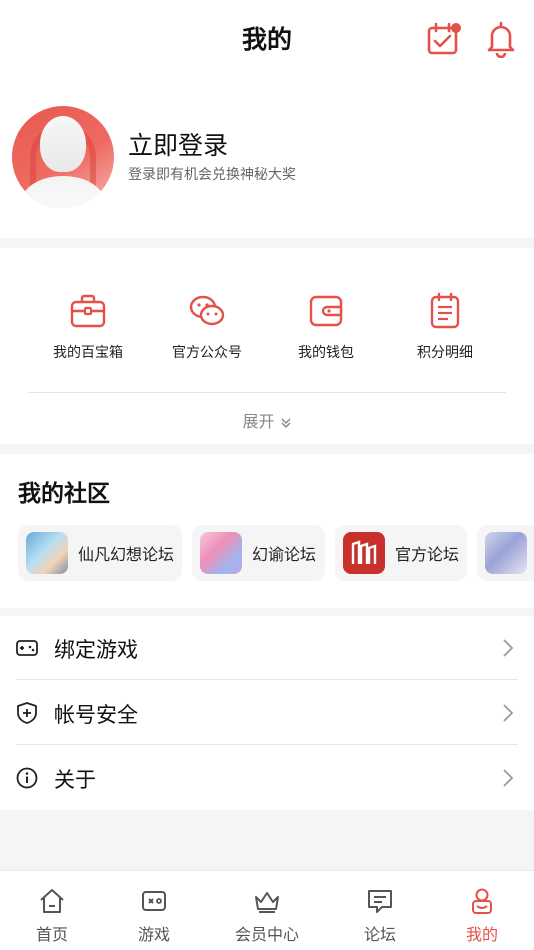 This screenshot has width=534, height=950. I want to click on official-logo-icon, so click(364, 552).